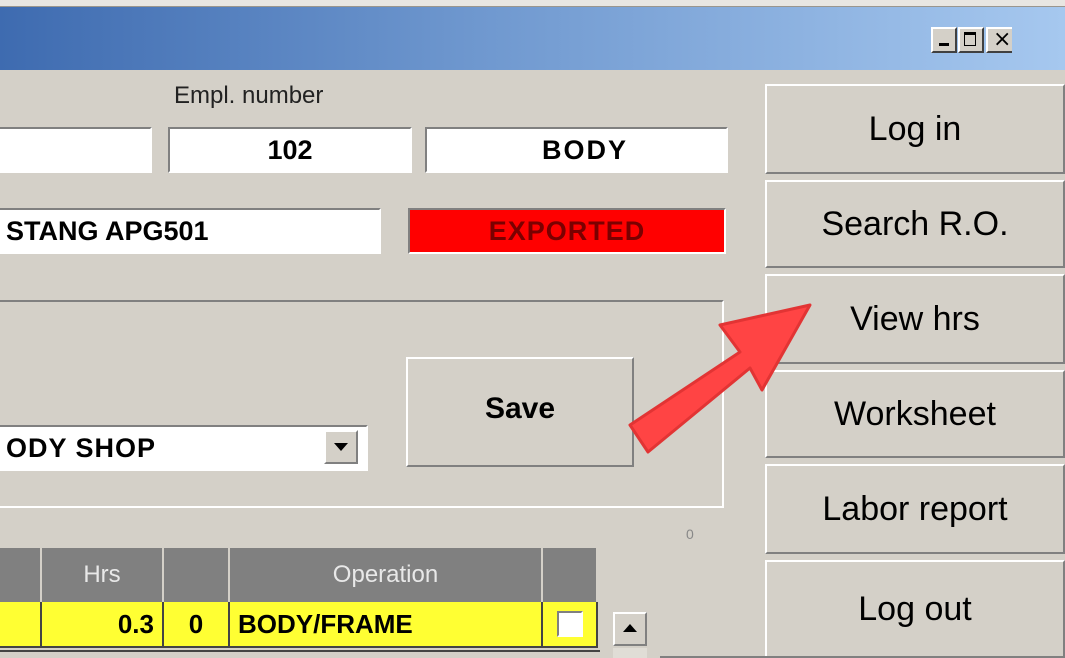 Image resolution: width=1065 pixels, height=658 pixels. Describe the element at coordinates (21, 625) in the screenshot. I see `table-row-col0` at that location.